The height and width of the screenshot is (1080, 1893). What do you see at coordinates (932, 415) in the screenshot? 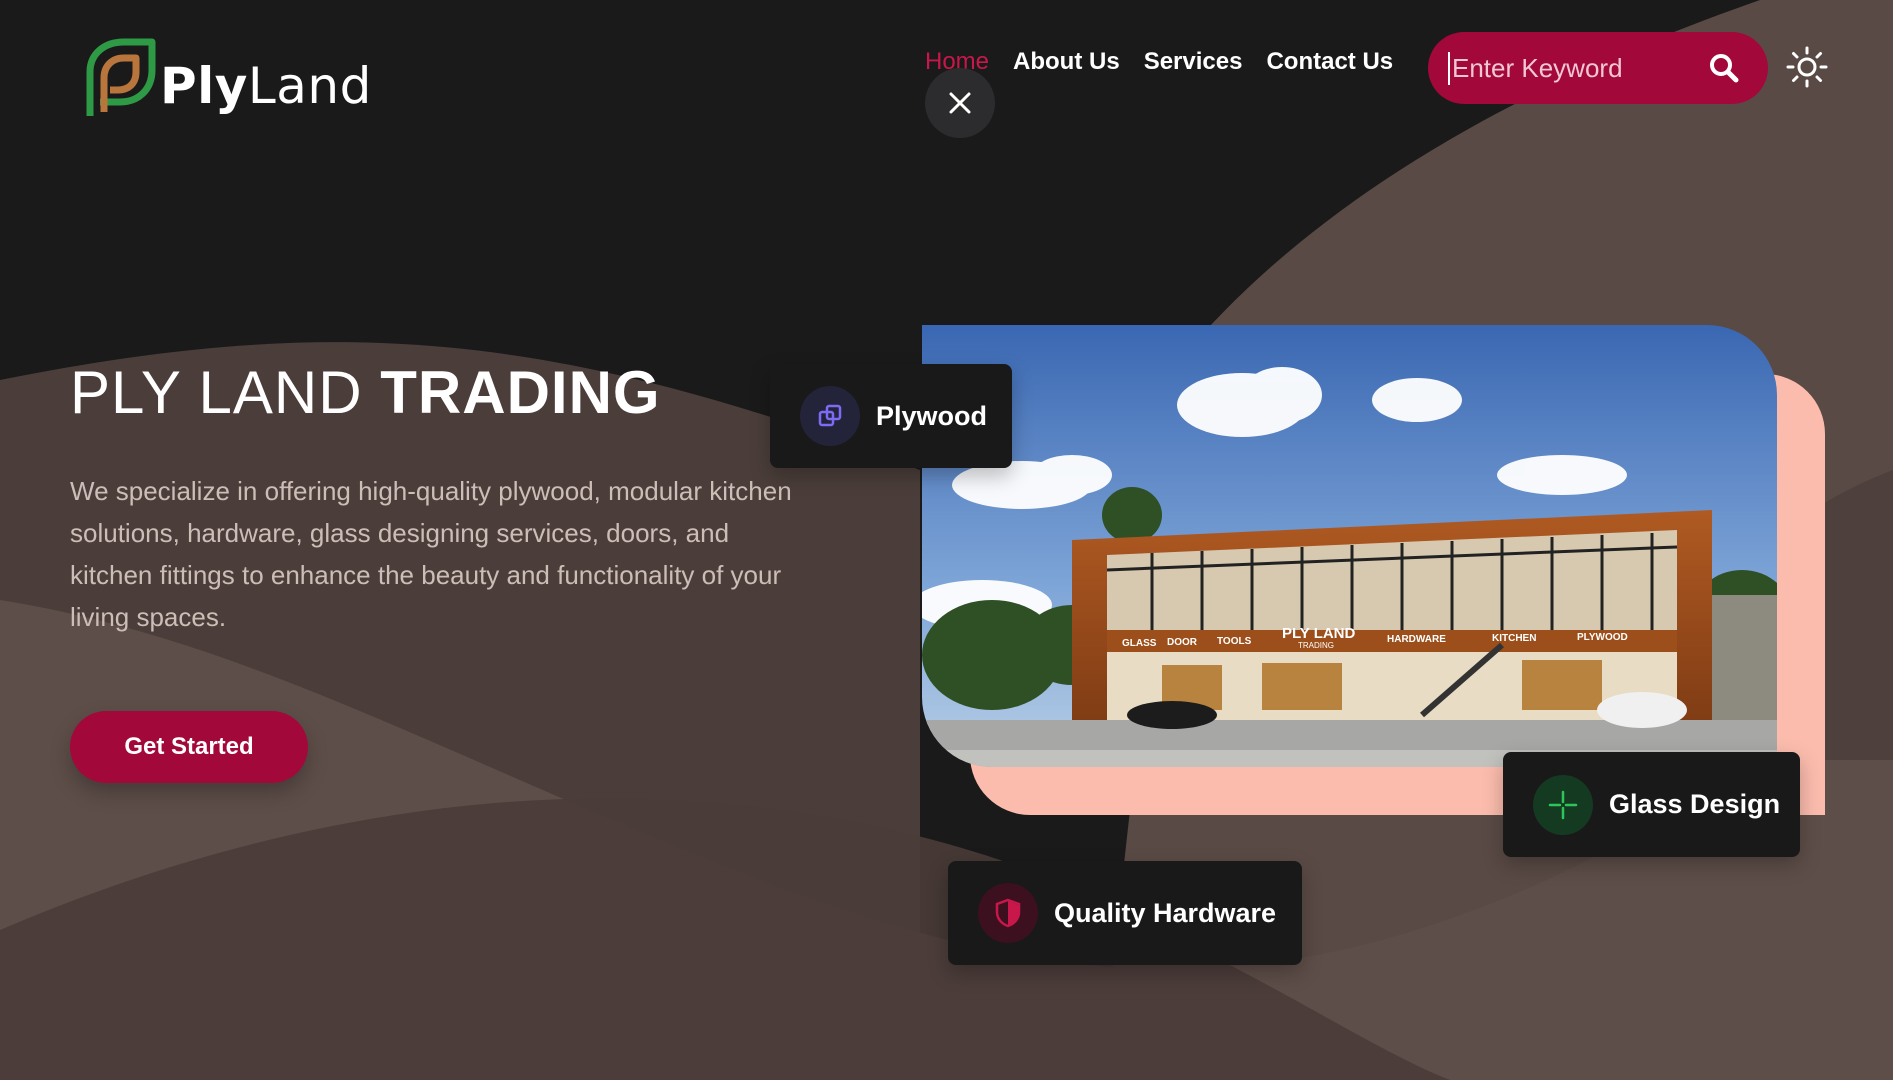
I see `feature-label: Plywood` at bounding box center [932, 415].